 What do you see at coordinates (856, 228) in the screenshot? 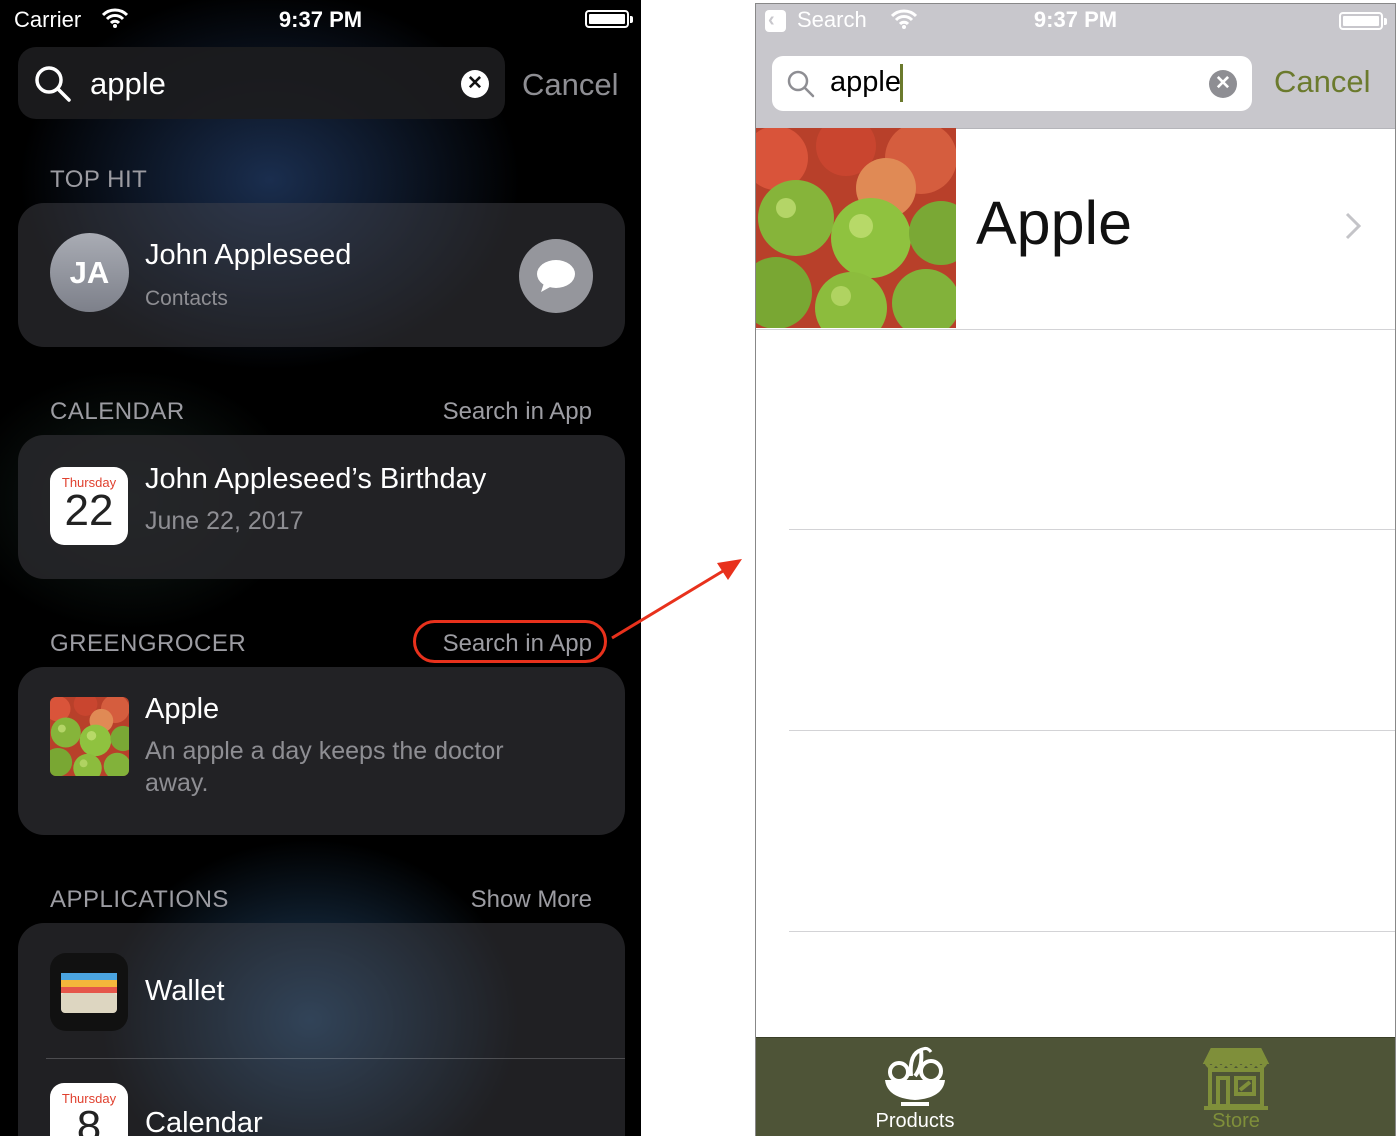
I see `apple-photo` at bounding box center [856, 228].